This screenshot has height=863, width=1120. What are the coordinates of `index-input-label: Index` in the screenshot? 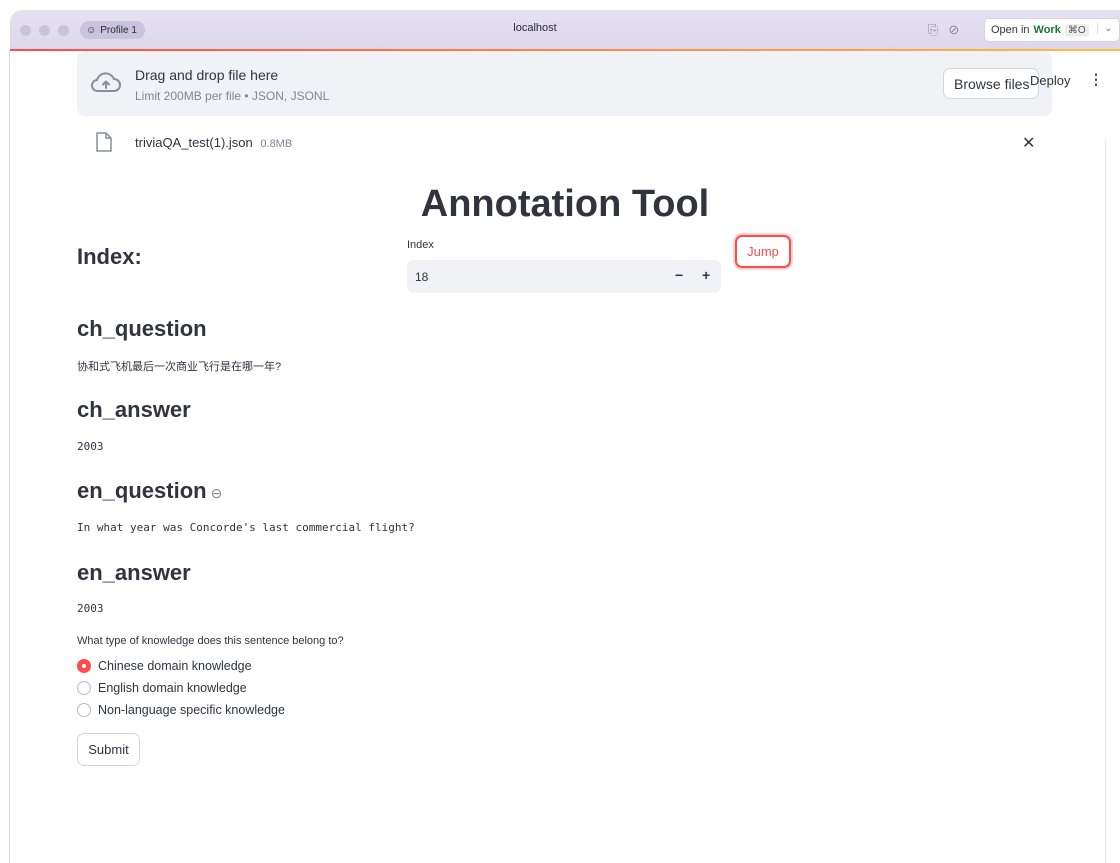 It's located at (420, 245).